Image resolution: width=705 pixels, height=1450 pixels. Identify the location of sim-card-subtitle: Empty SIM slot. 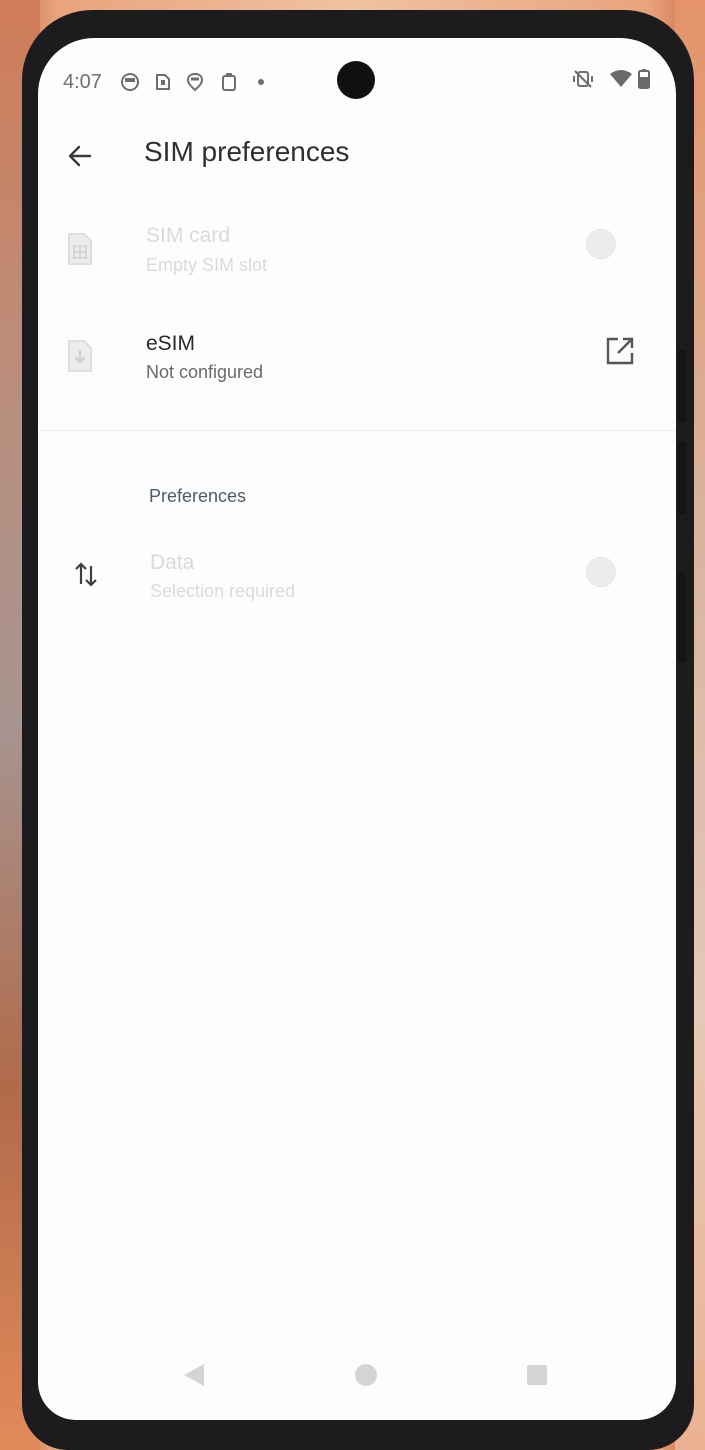
(207, 265).